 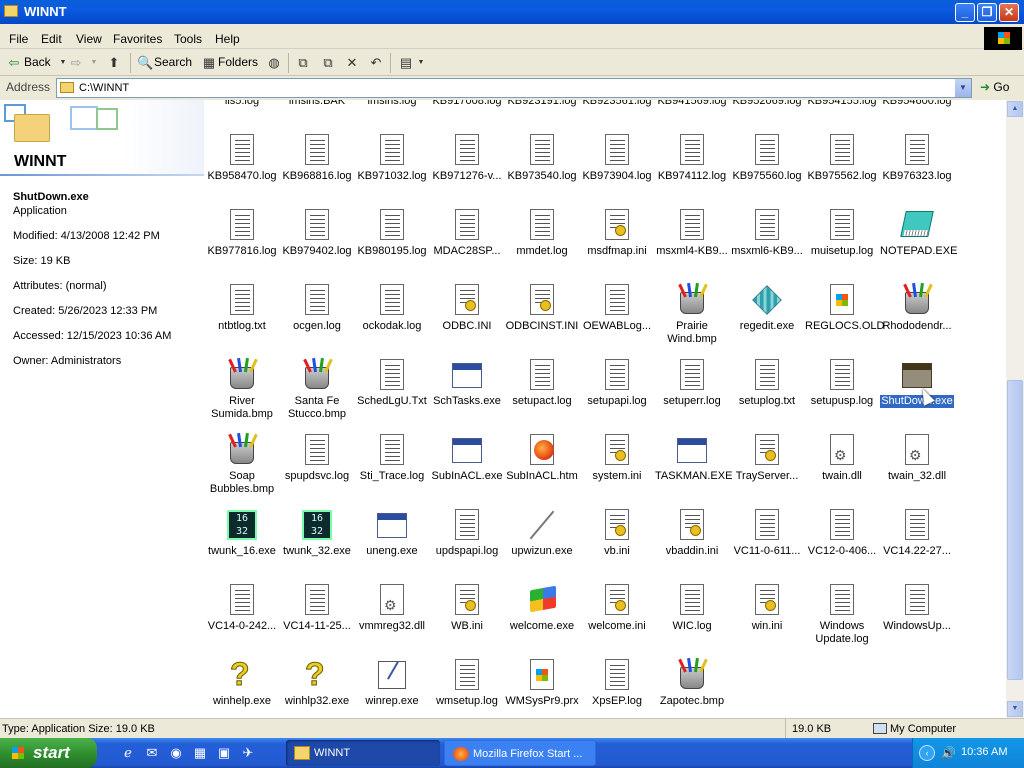 I want to click on file-item: KB971032.log, so click(x=392, y=158).